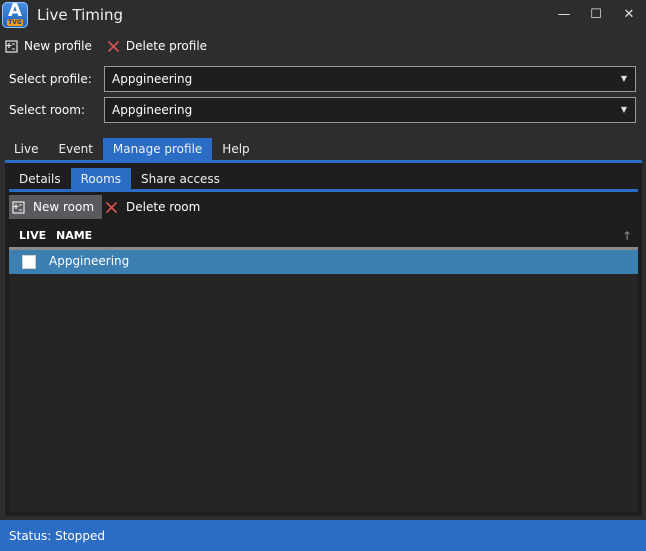  What do you see at coordinates (57, 536) in the screenshot?
I see `status-text: Status: Stopped` at bounding box center [57, 536].